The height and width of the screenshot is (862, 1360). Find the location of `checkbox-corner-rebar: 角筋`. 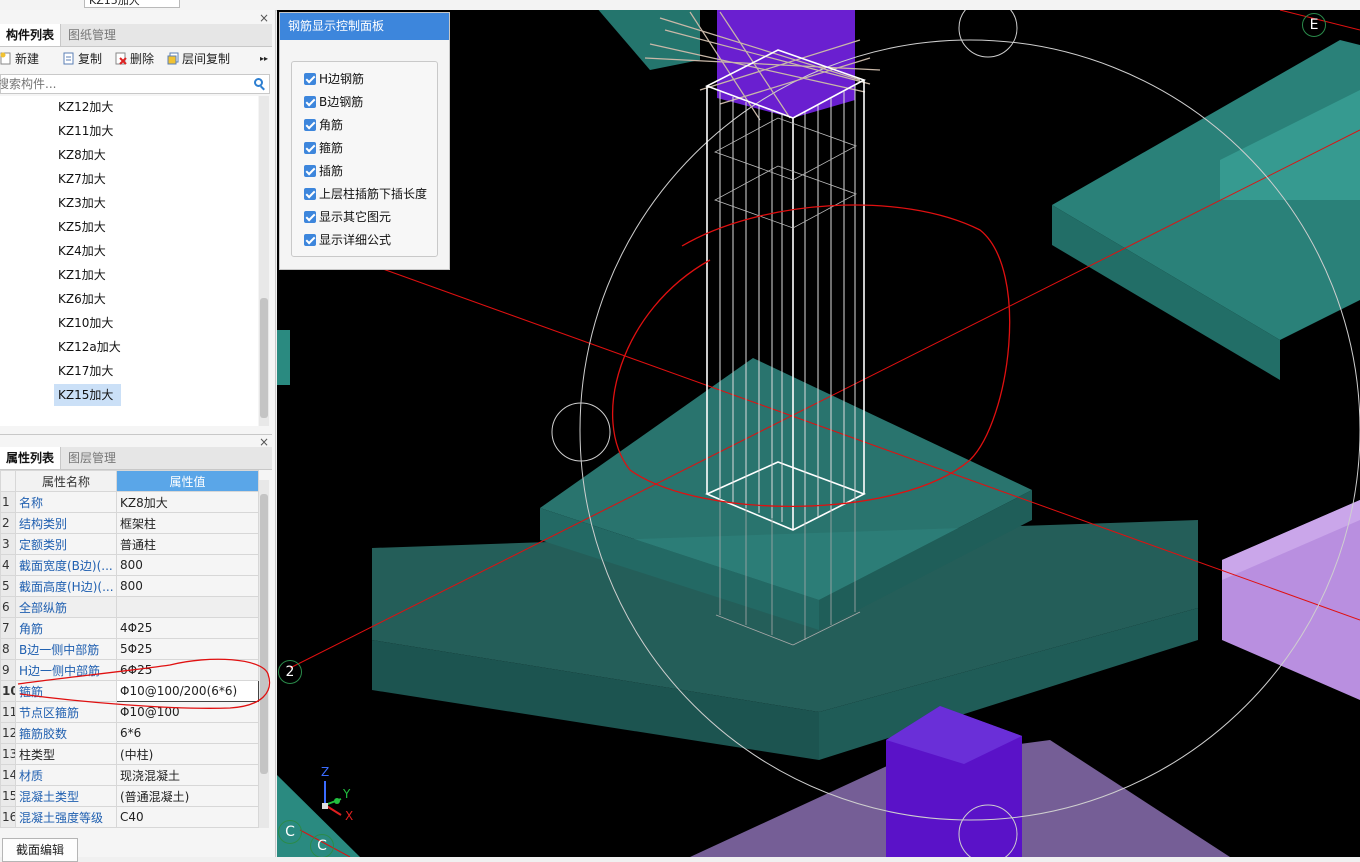

checkbox-corner-rebar: 角筋 is located at coordinates (323, 125).